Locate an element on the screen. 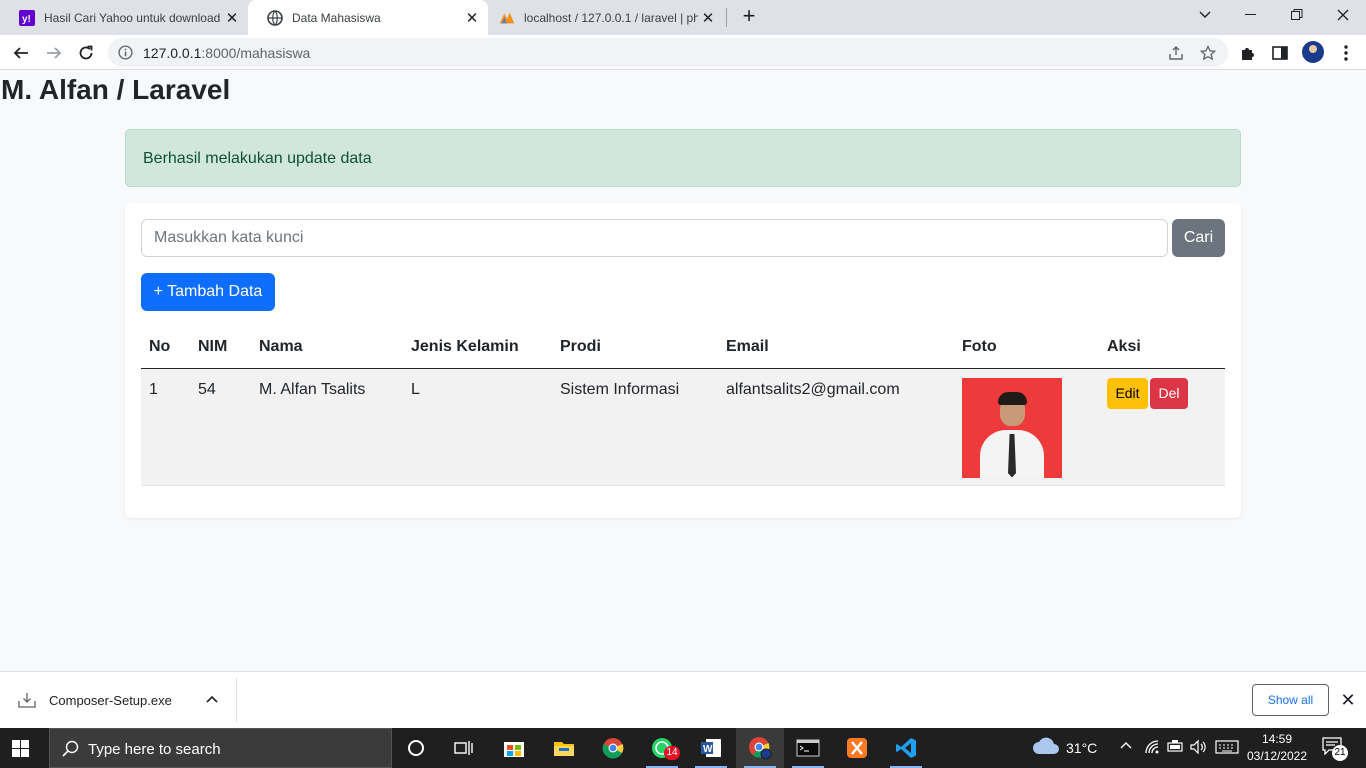 Image resolution: width=1366 pixels, height=768 pixels. xampp-icon is located at coordinates (857, 748).